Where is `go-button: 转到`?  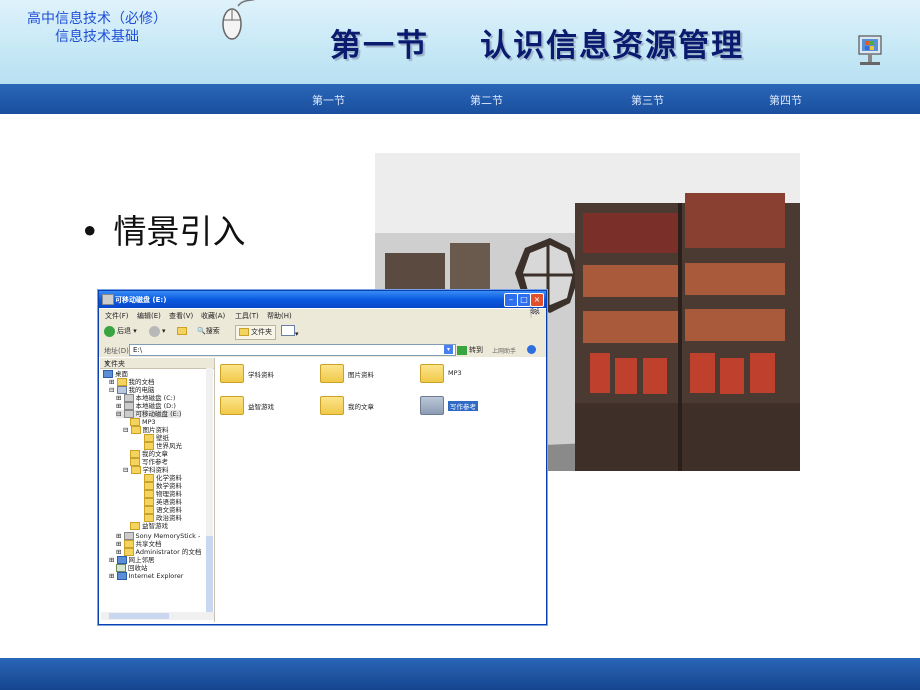
go-button: 转到 is located at coordinates (470, 350).